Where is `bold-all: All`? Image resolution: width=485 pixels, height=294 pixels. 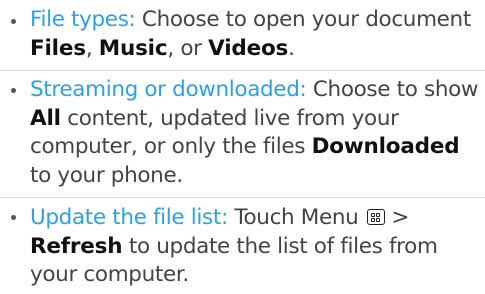
bold-all: All is located at coordinates (45, 118).